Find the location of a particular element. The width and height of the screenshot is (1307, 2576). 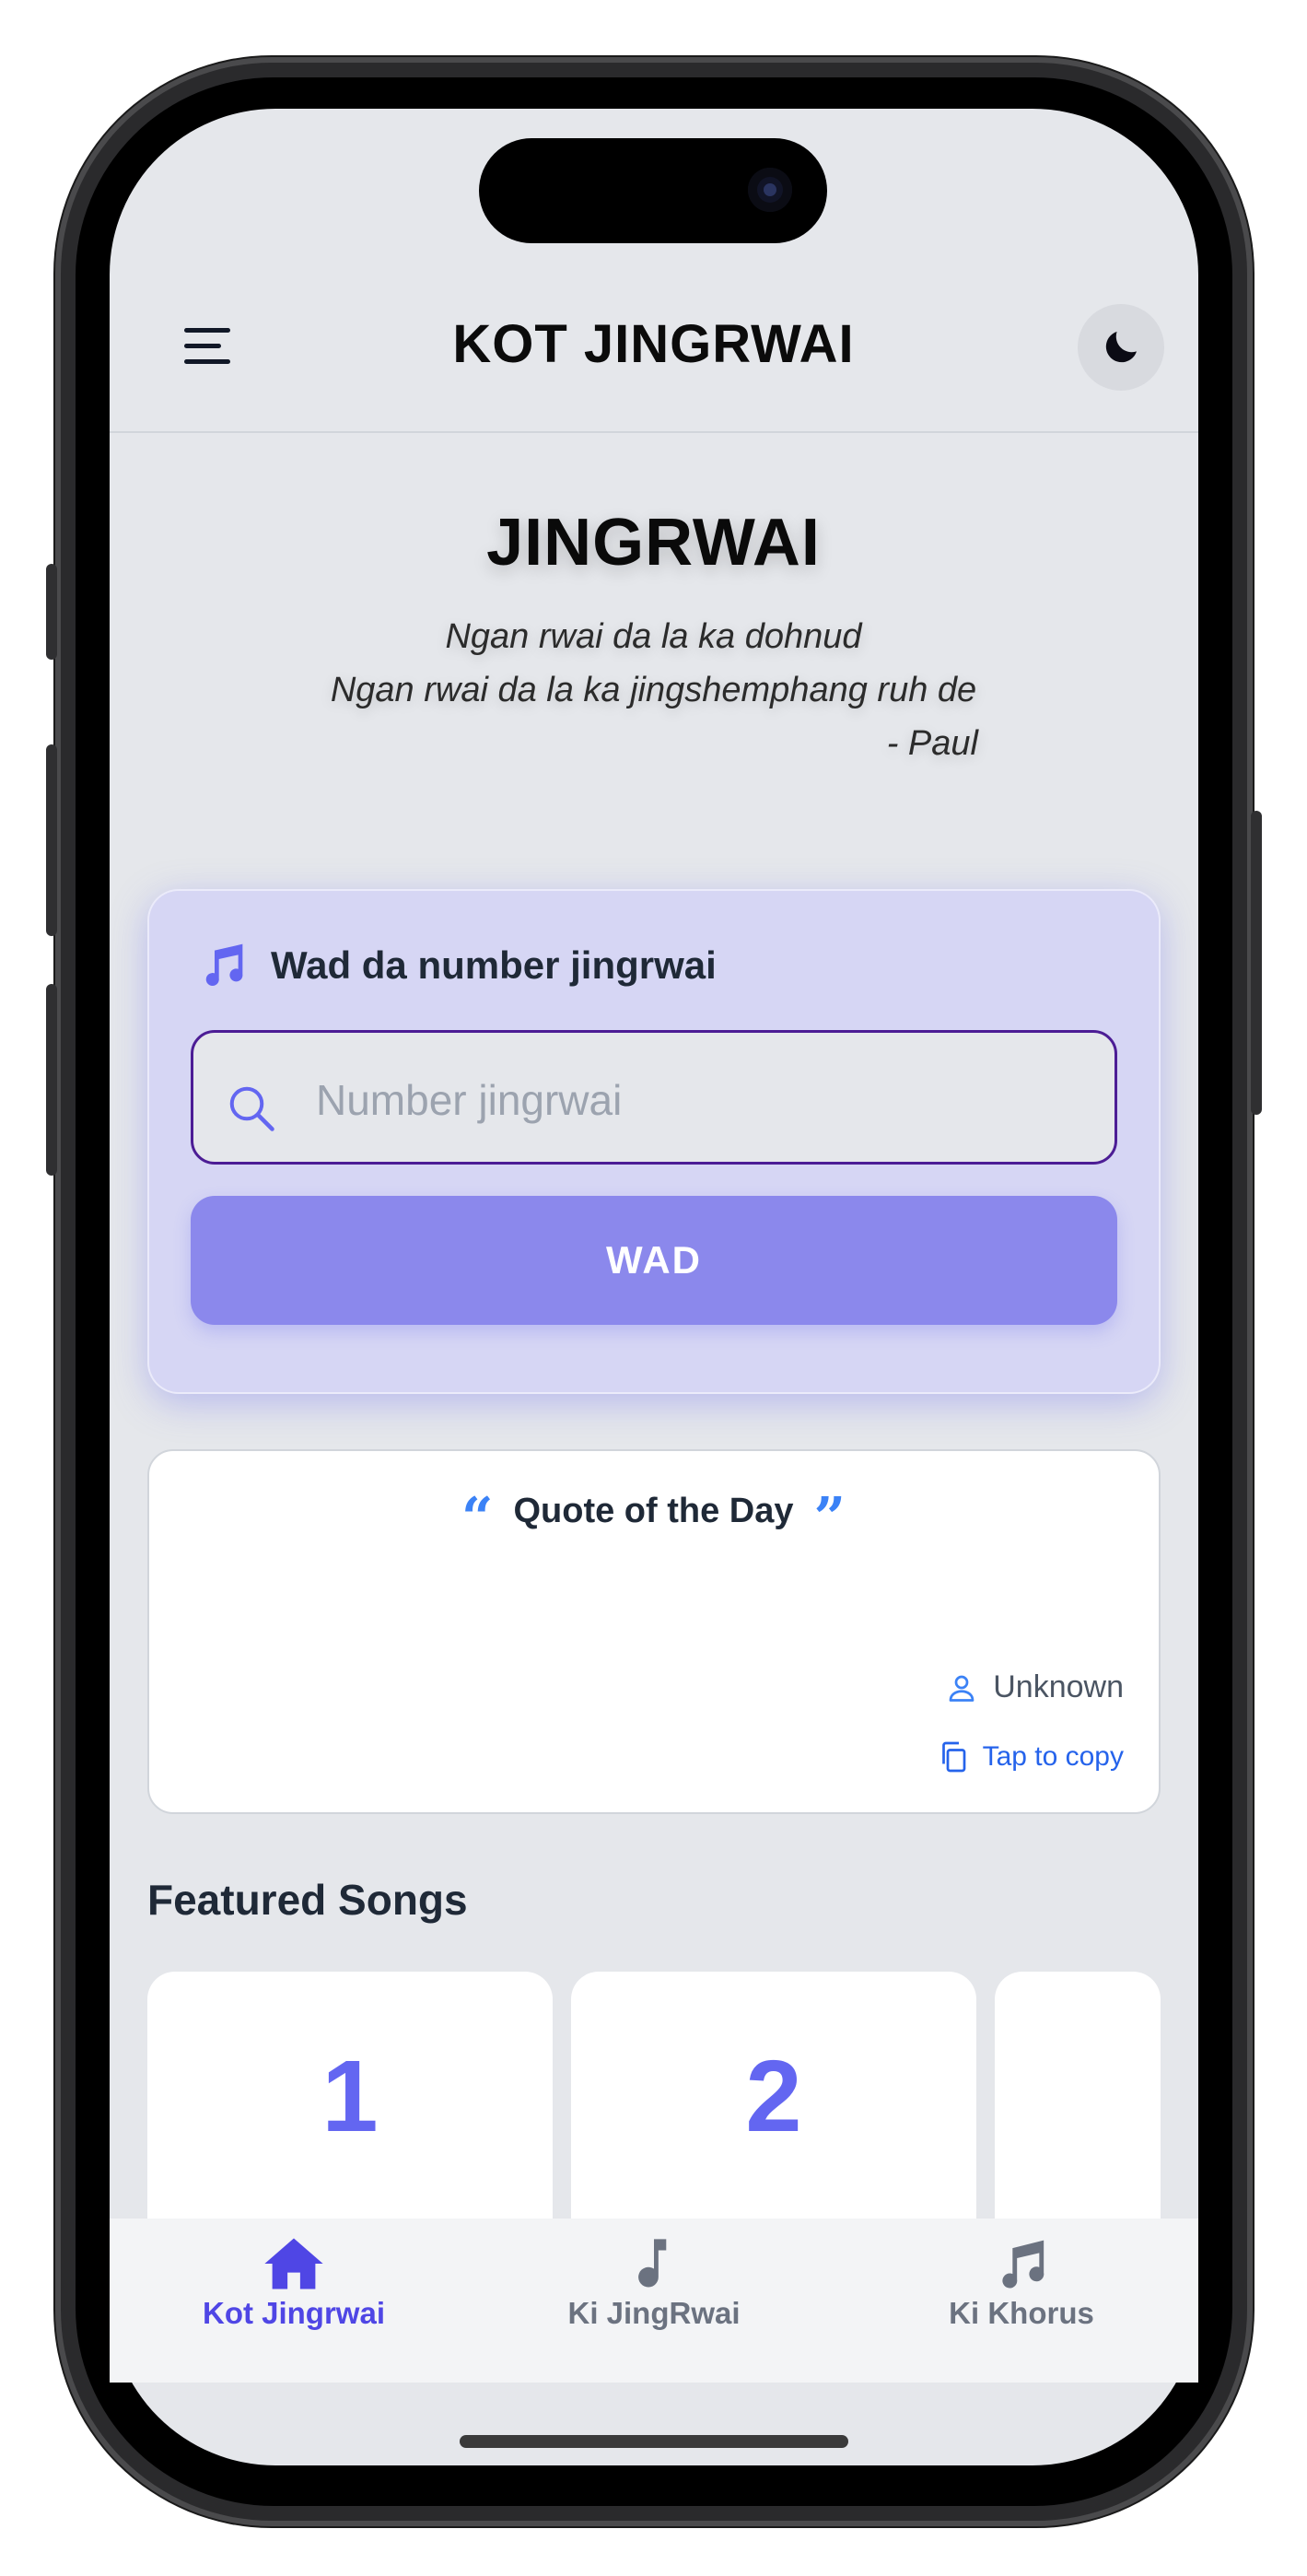

song-number: 2 is located at coordinates (774, 2096).